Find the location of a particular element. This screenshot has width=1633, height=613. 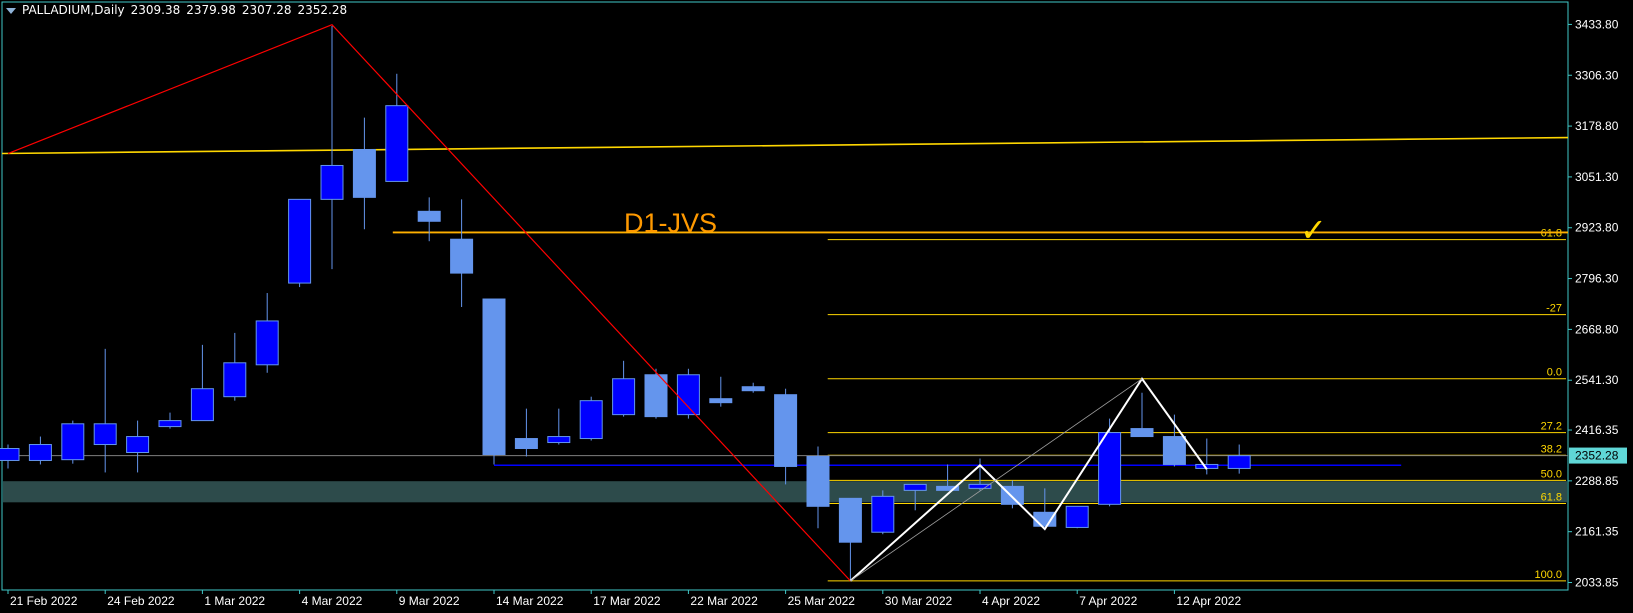

fib-level-label: 100.0 is located at coordinates (1548, 575).